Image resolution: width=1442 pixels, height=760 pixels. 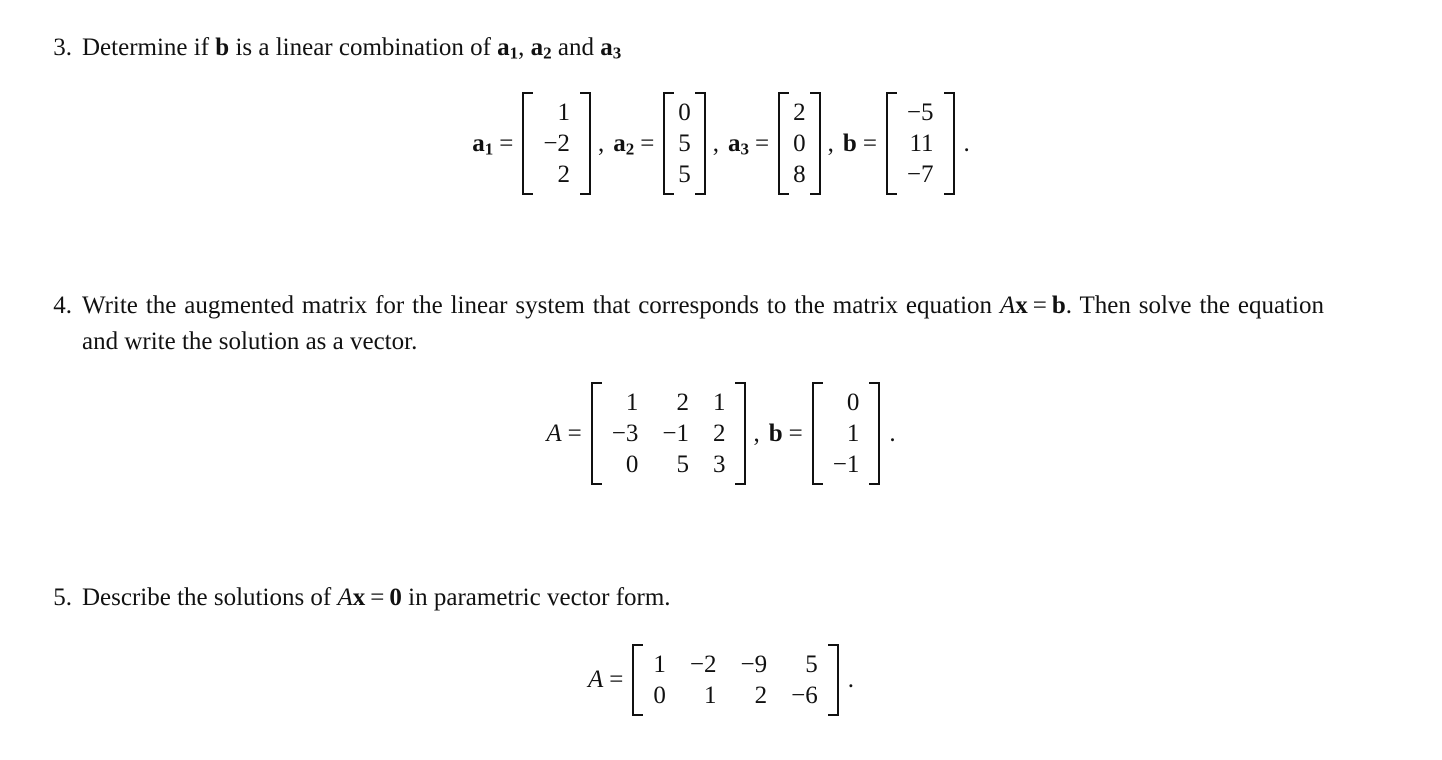 What do you see at coordinates (574, 433) in the screenshot?
I see `display4-equals-A: =` at bounding box center [574, 433].